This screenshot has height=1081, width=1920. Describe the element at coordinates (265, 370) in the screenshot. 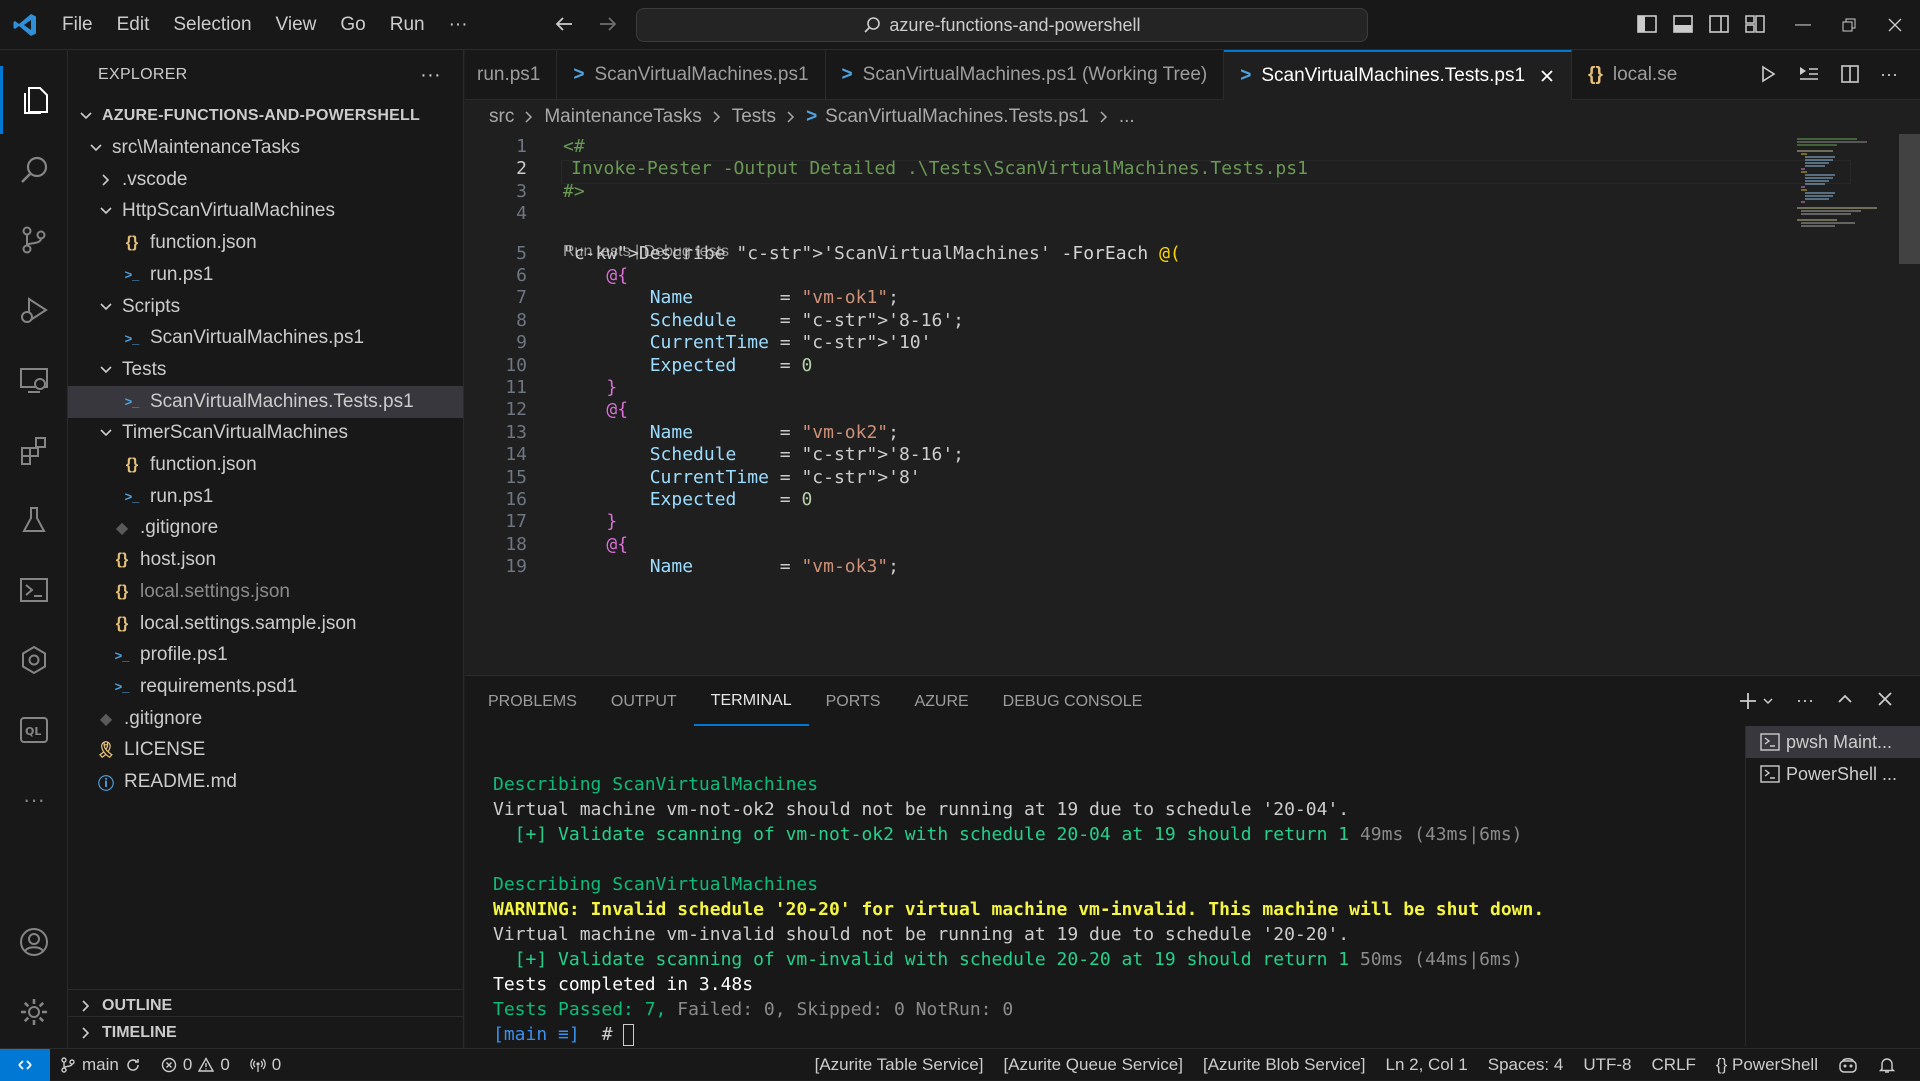

I see `tree-item: Tests` at that location.